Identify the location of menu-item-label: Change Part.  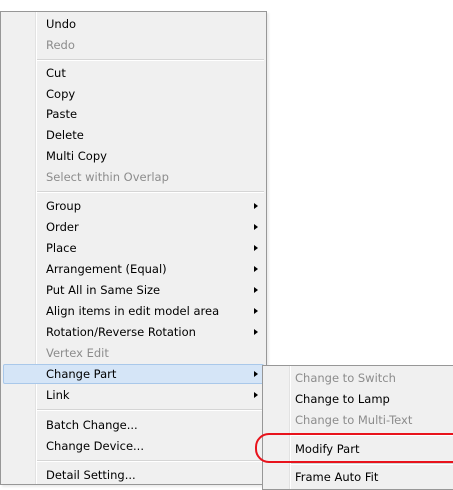
(81, 374).